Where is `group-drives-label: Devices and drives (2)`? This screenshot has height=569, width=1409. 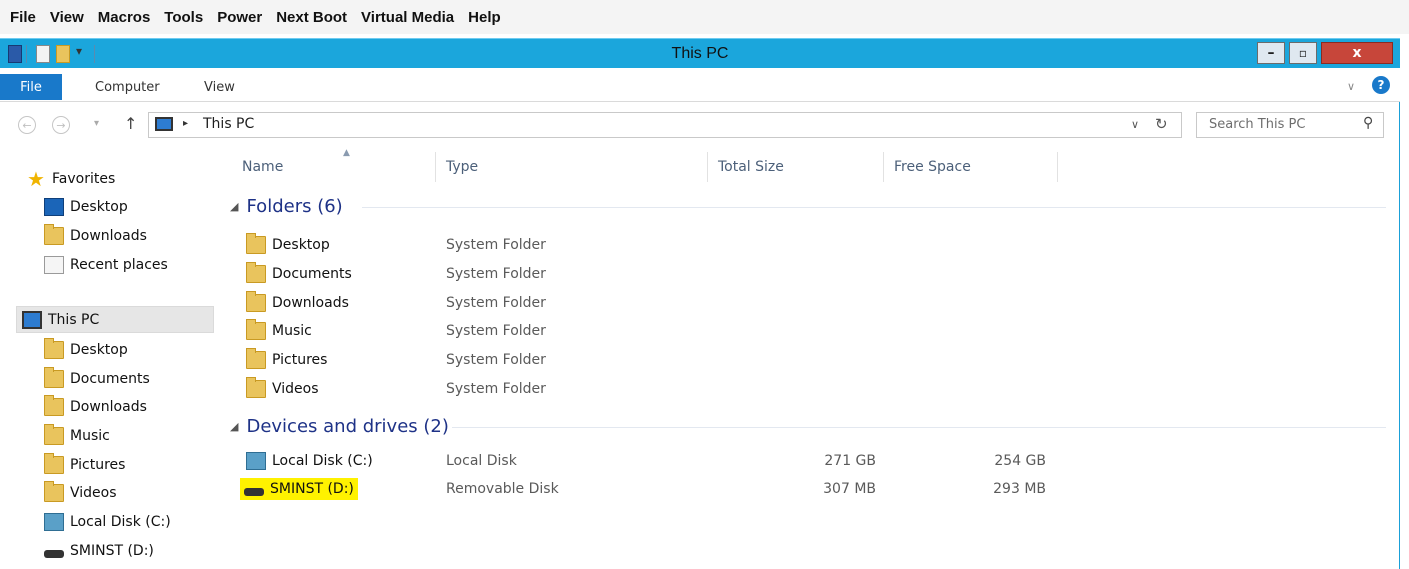
group-drives-label: Devices and drives (2) is located at coordinates (347, 426).